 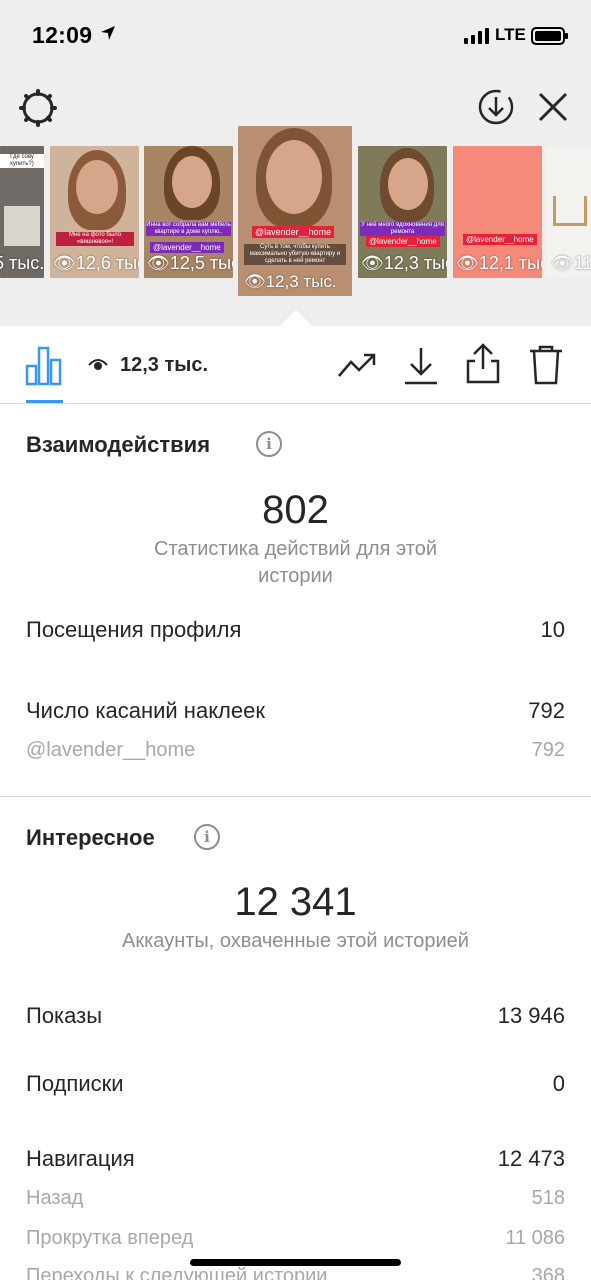 I want to click on story-thumbnail: 👁11, so click(x=569, y=212).